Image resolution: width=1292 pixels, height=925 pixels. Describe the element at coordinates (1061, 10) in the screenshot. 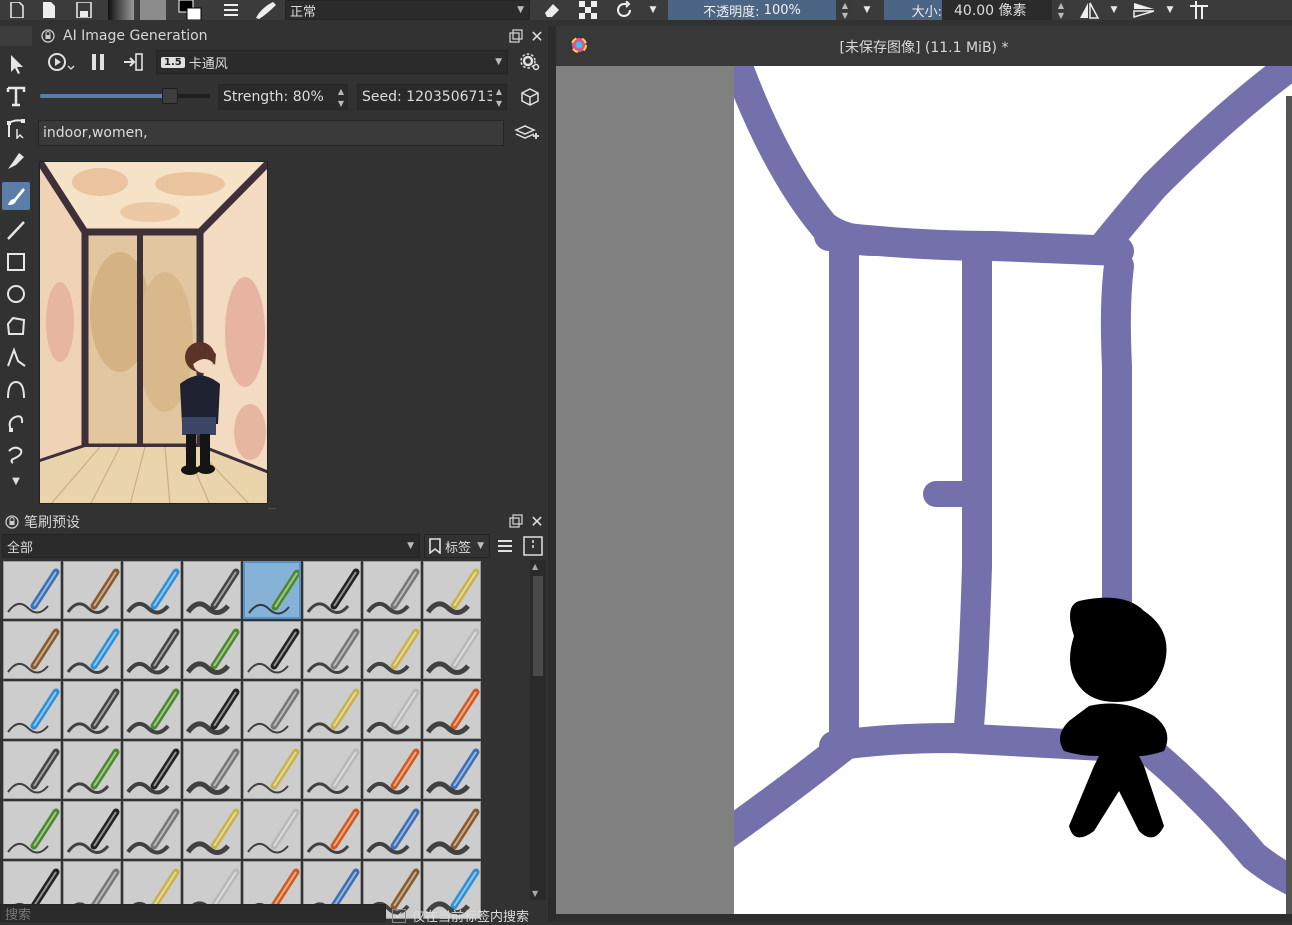

I see `size-spinner: ▲ ▼` at that location.